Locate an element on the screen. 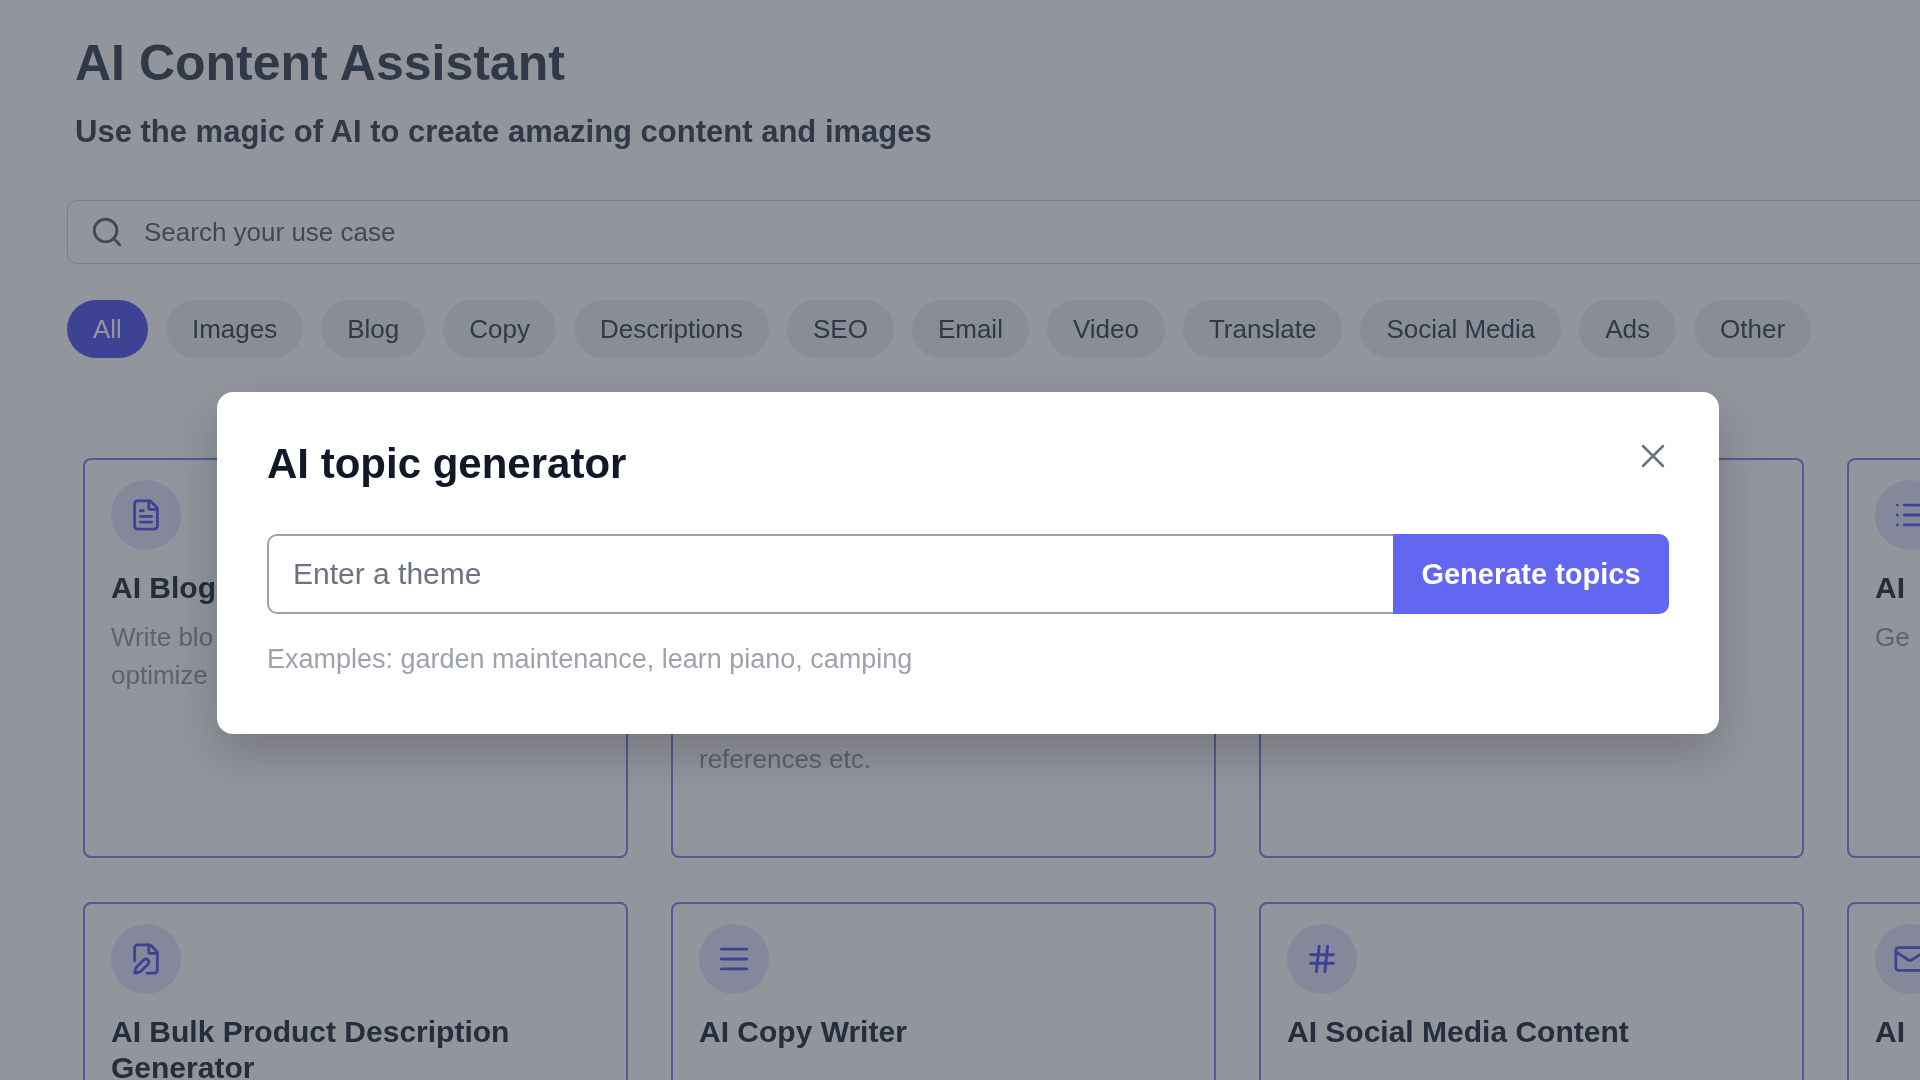 The height and width of the screenshot is (1080, 1920). page-title: AI Content Assistant is located at coordinates (320, 63).